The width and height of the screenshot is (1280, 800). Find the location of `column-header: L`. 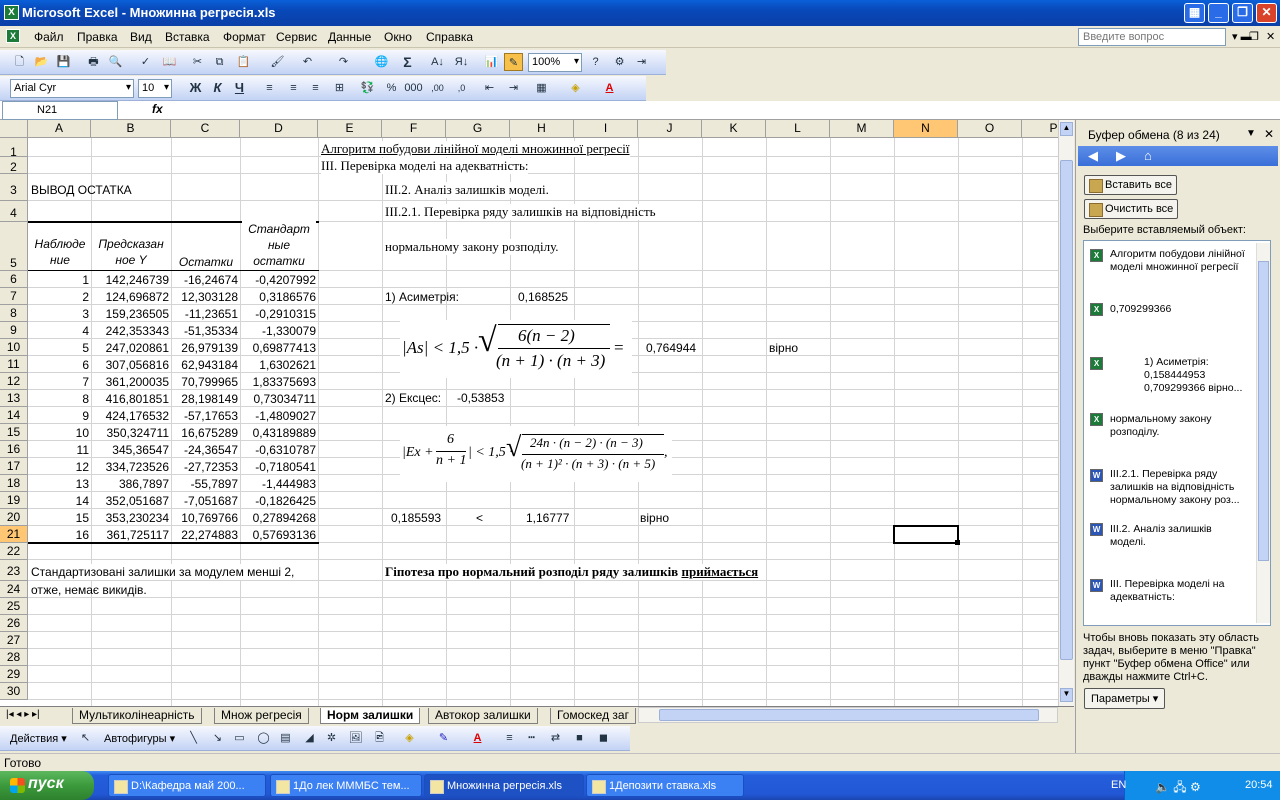

column-header: L is located at coordinates (798, 129).